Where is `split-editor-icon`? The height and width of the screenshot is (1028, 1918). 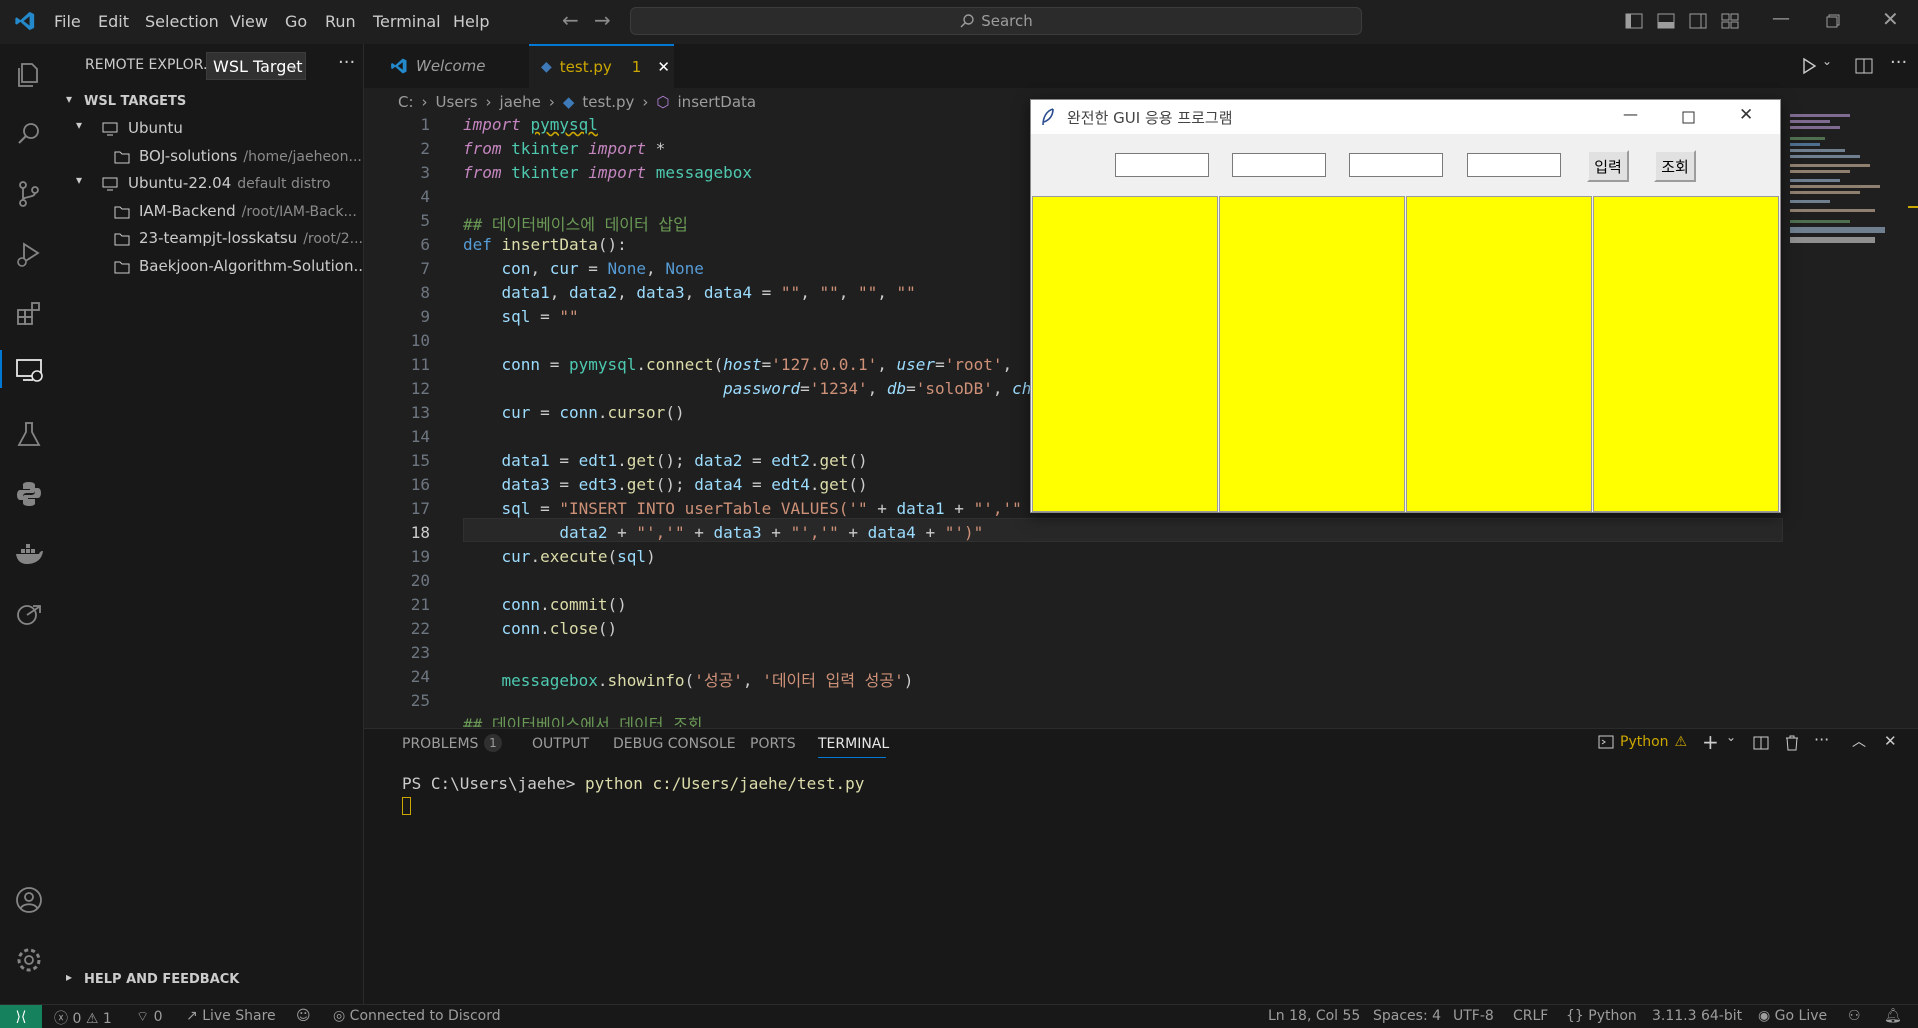 split-editor-icon is located at coordinates (1864, 66).